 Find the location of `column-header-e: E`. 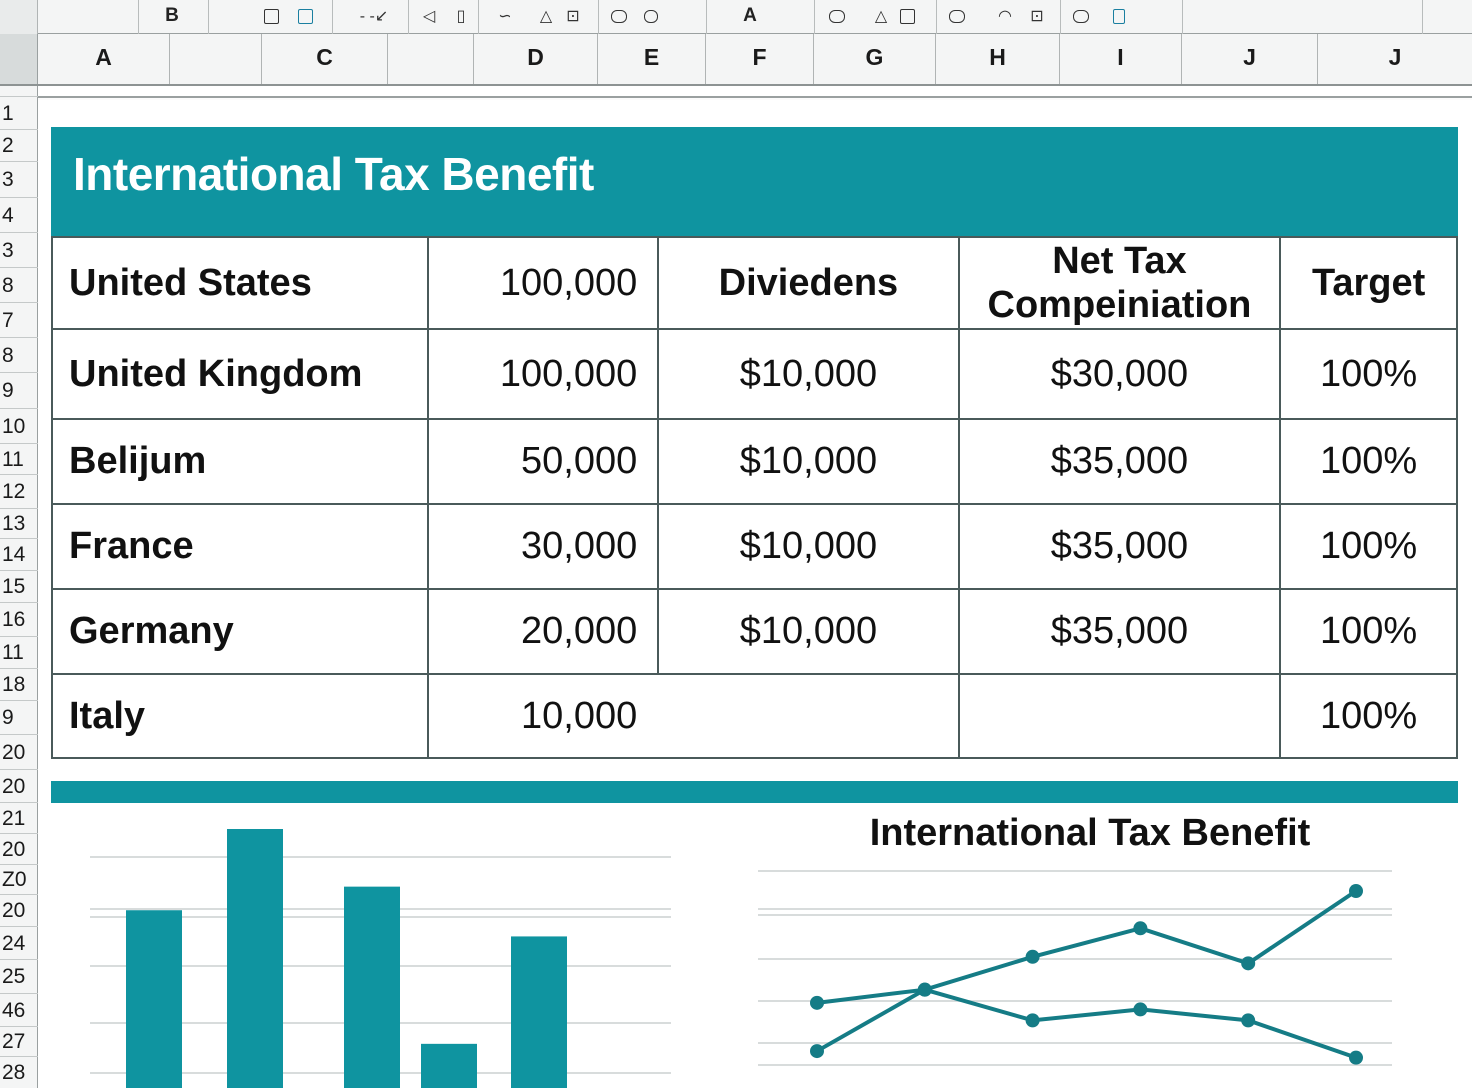

column-header-e: E is located at coordinates (652, 59).